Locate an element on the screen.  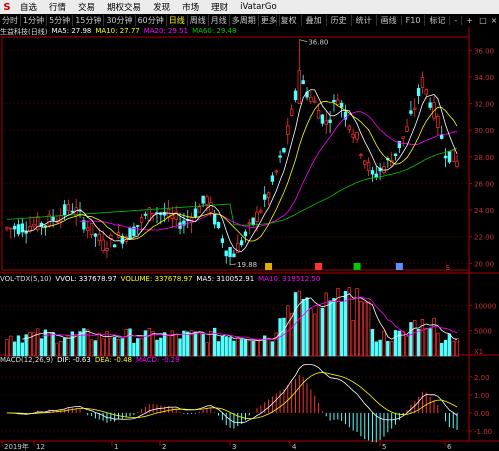
low-label: 19.88 is located at coordinates (247, 265).